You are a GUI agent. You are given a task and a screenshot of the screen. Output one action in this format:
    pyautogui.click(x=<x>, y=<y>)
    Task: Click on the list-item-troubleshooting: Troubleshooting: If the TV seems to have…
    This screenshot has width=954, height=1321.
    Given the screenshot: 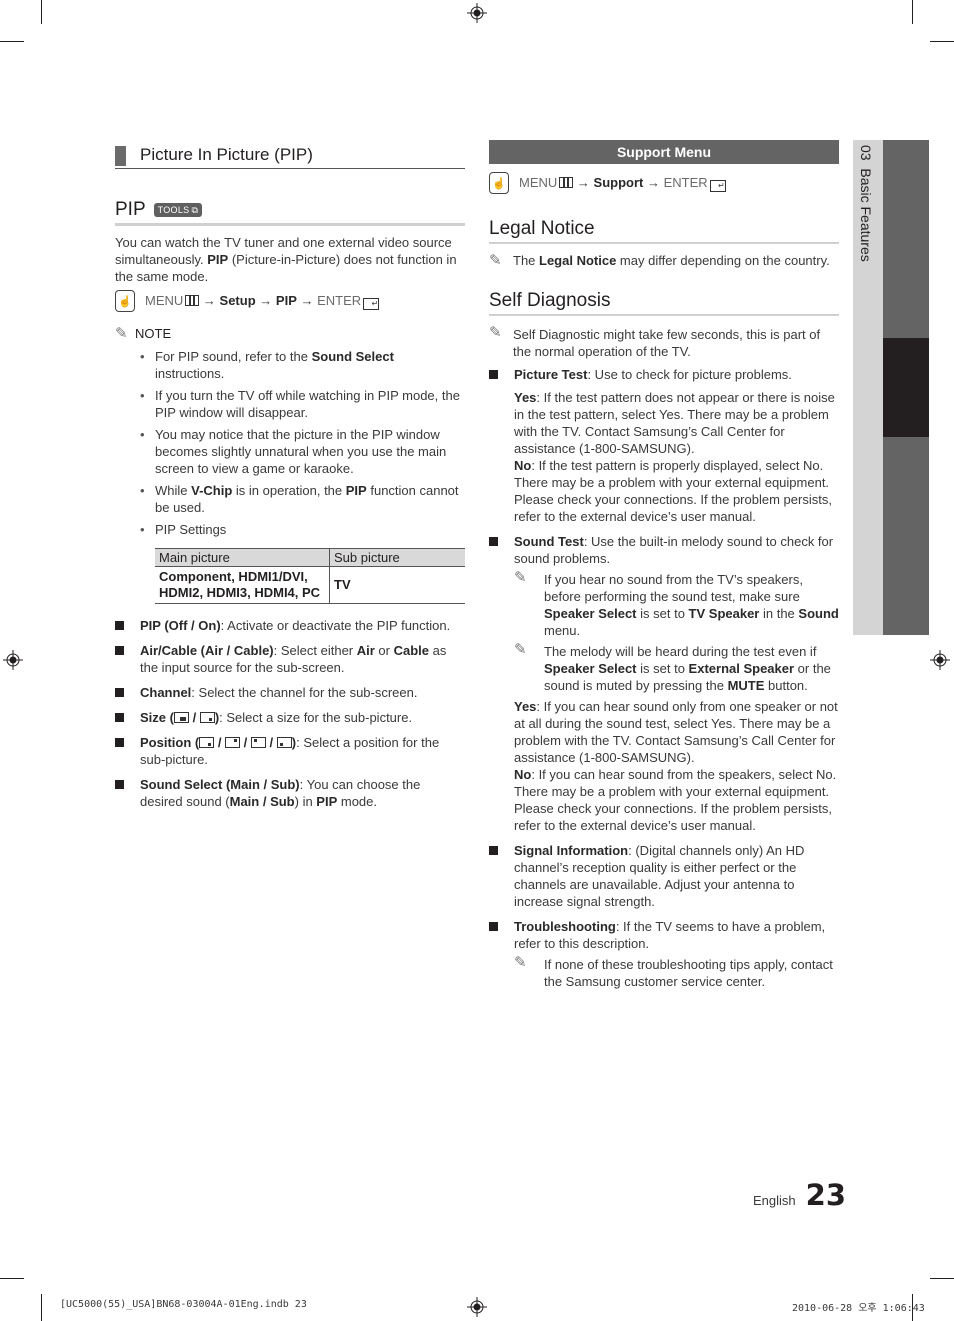 What is the action you would take?
    pyautogui.click(x=664, y=954)
    